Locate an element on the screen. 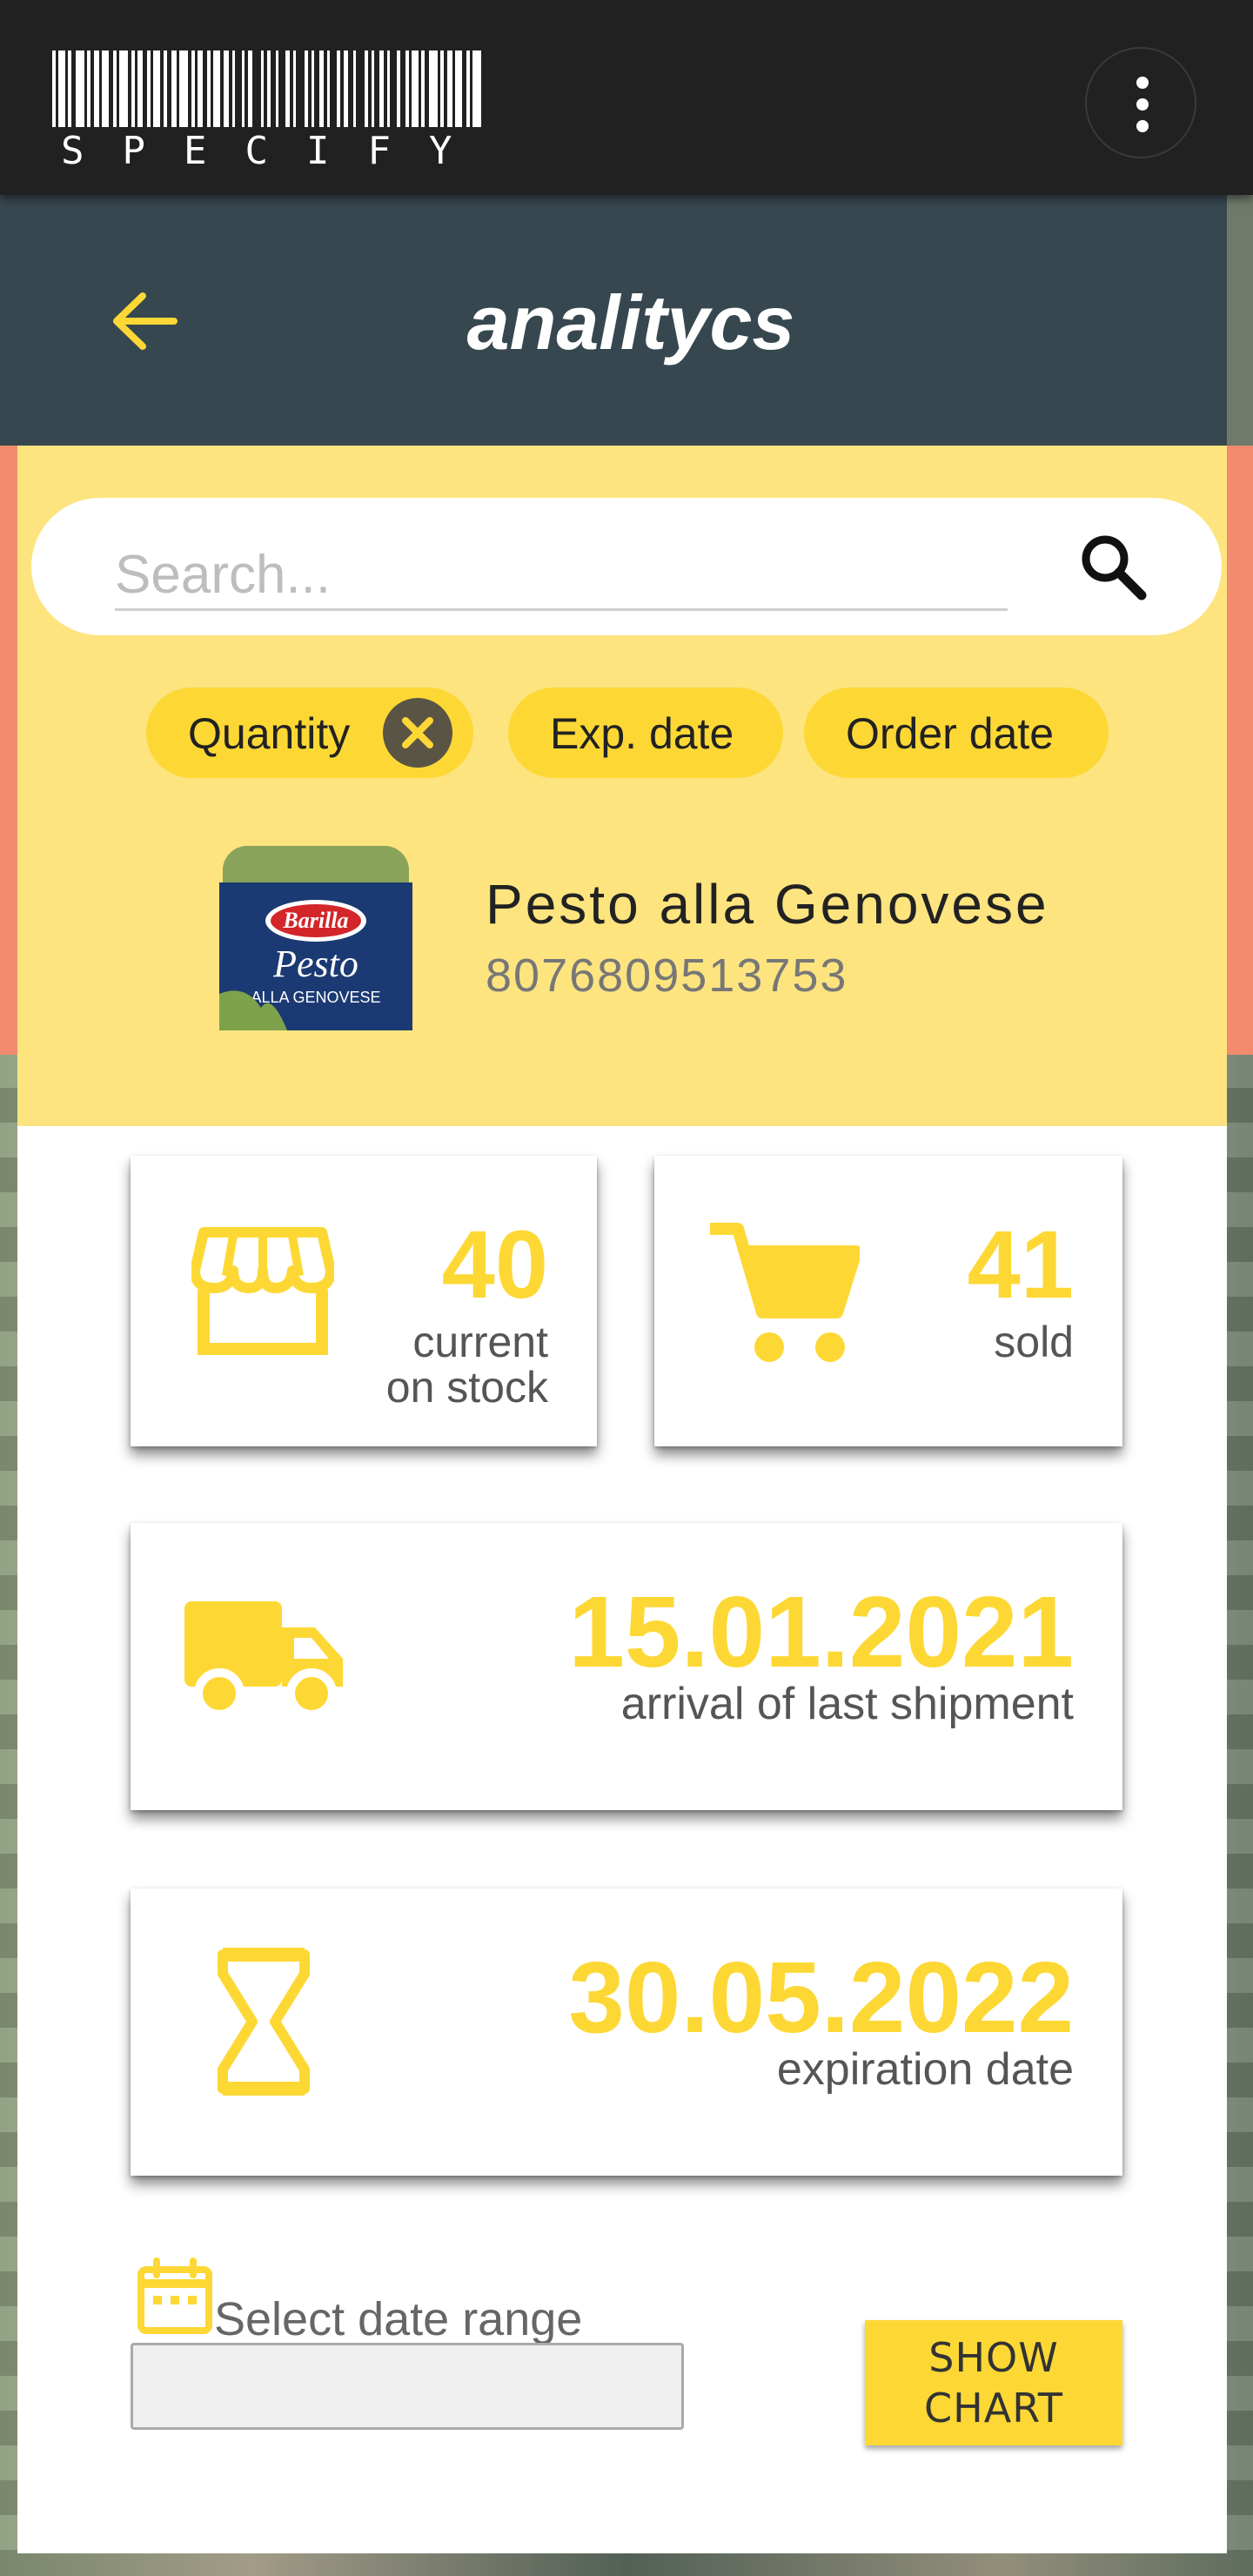 The image size is (1253, 2576). truck-icon is located at coordinates (263, 1658).